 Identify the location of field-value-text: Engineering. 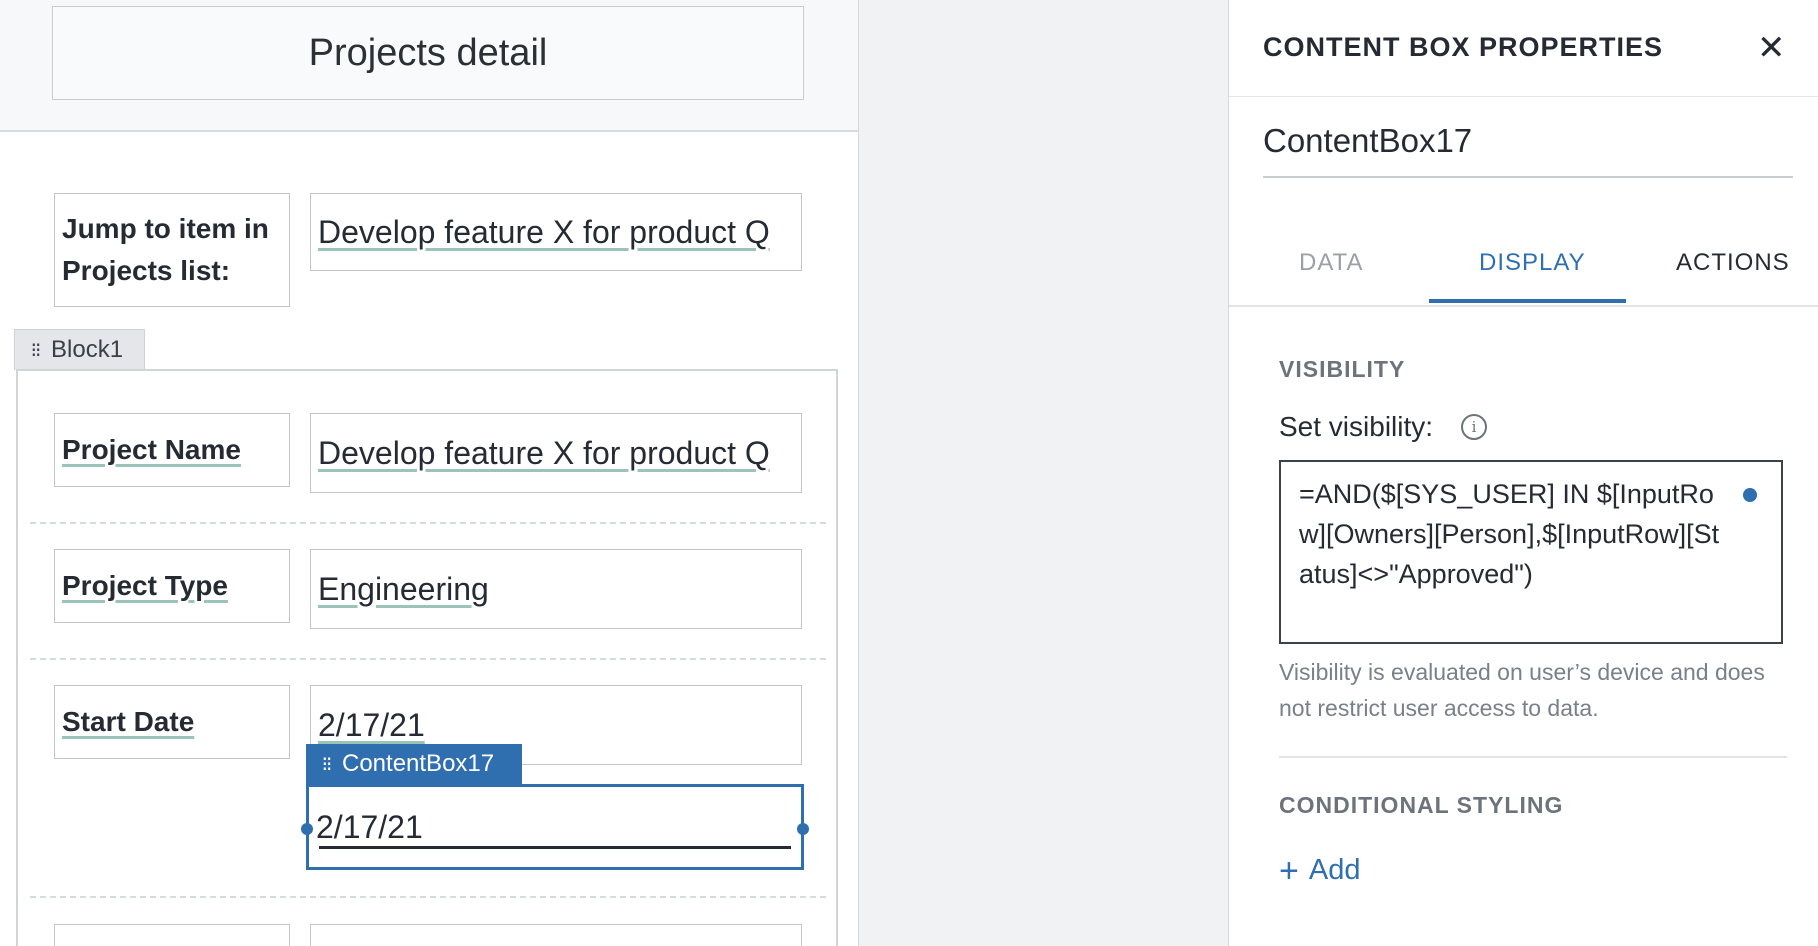
(403, 588).